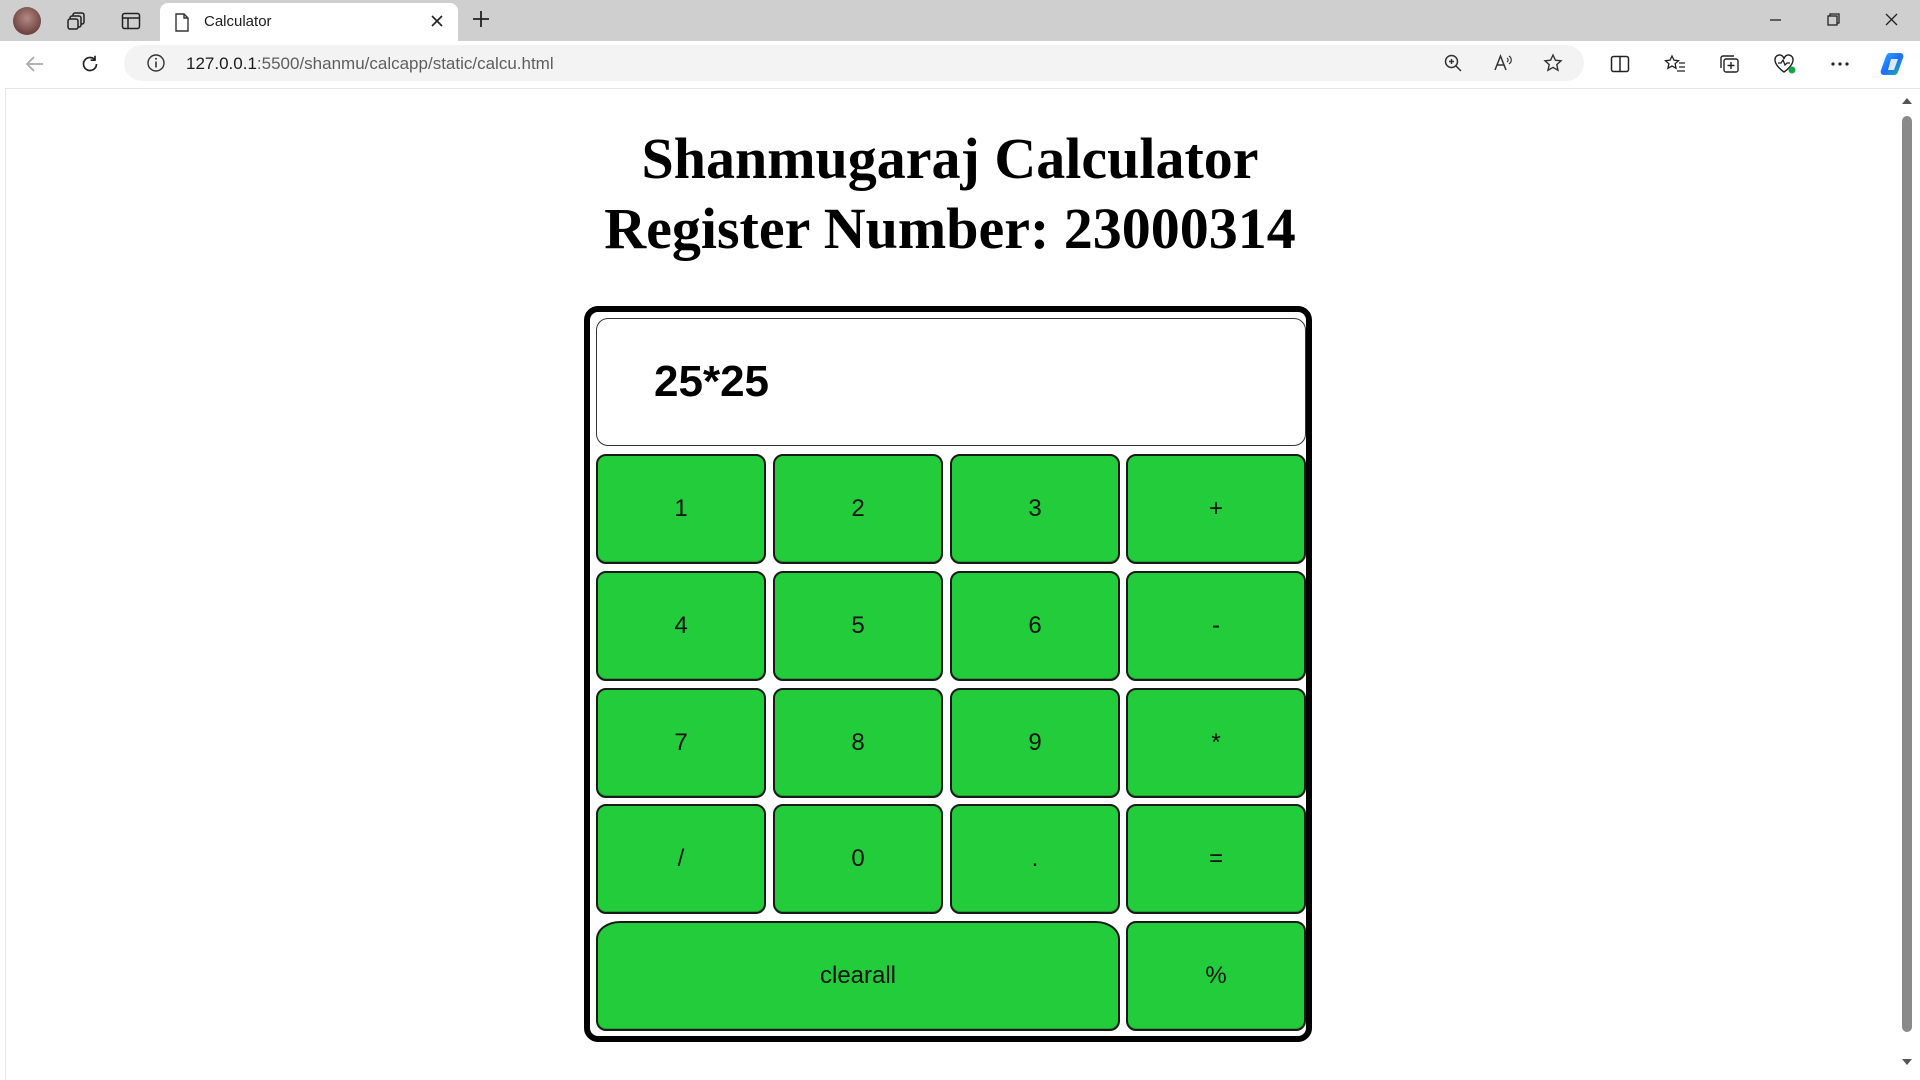  I want to click on key-1-button: 1, so click(681, 509).